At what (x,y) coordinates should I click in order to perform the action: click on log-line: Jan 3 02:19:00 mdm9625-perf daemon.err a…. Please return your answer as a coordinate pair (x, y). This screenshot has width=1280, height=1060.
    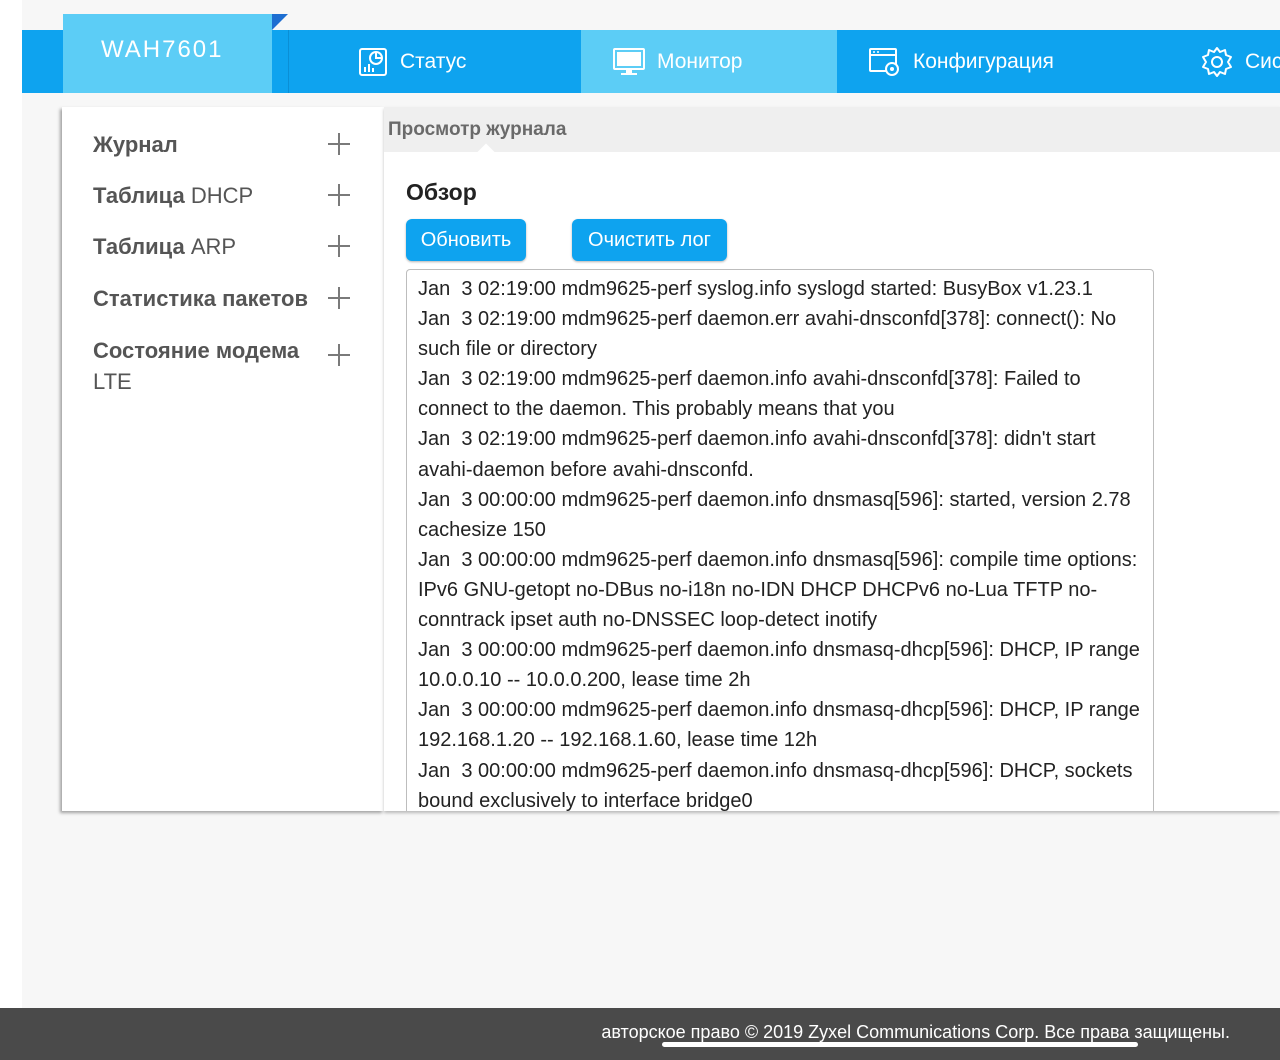
    Looking at the image, I should click on (770, 334).